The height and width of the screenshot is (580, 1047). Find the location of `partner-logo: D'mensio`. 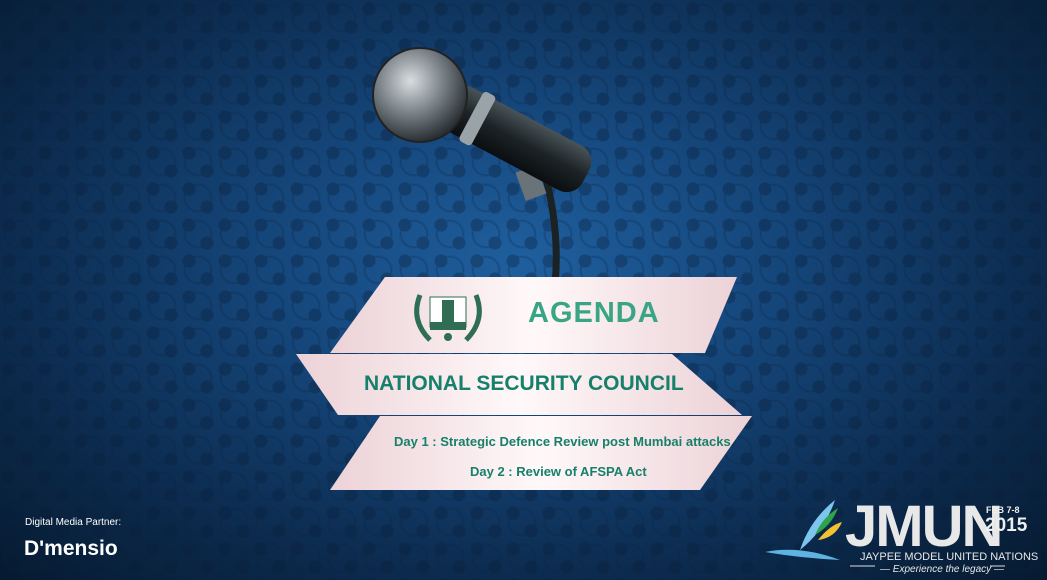

partner-logo: D'mensio is located at coordinates (71, 548).